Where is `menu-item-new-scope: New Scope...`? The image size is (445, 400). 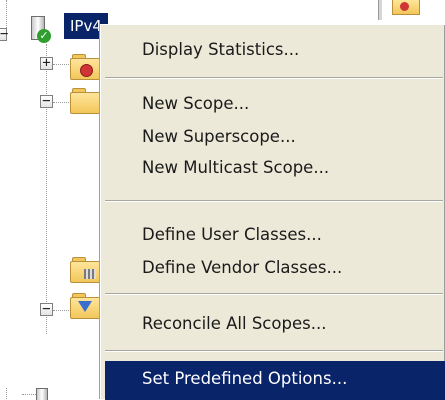
menu-item-new-scope: New Scope... is located at coordinates (275, 104).